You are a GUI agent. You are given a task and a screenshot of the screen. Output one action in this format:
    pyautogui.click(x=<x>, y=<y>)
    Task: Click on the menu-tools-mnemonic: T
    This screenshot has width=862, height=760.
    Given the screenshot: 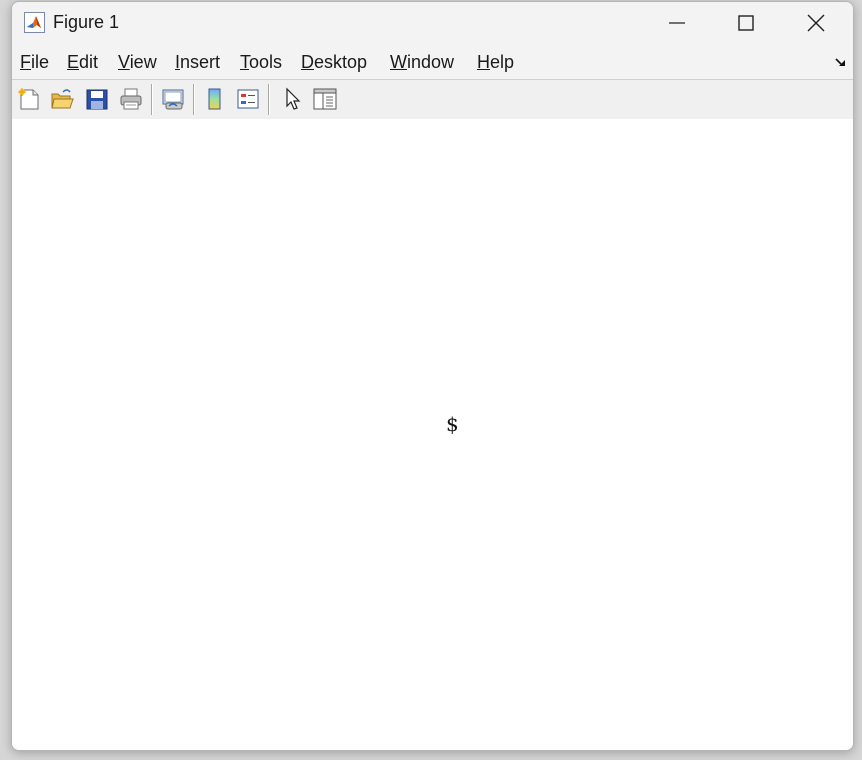 What is the action you would take?
    pyautogui.click(x=244, y=62)
    